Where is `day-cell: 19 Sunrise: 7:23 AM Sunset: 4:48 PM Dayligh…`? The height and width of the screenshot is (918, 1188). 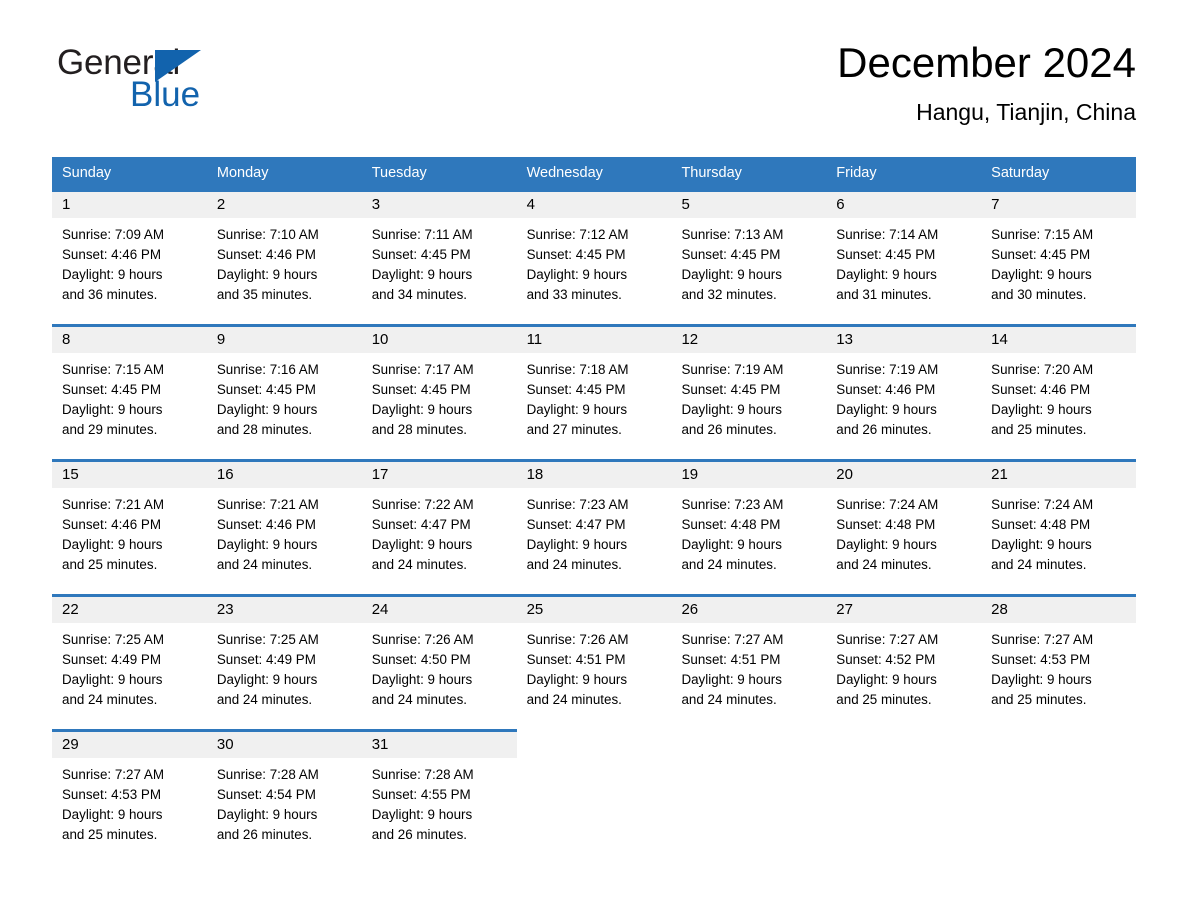 day-cell: 19 Sunrise: 7:23 AM Sunset: 4:48 PM Dayligh… is located at coordinates (749, 526).